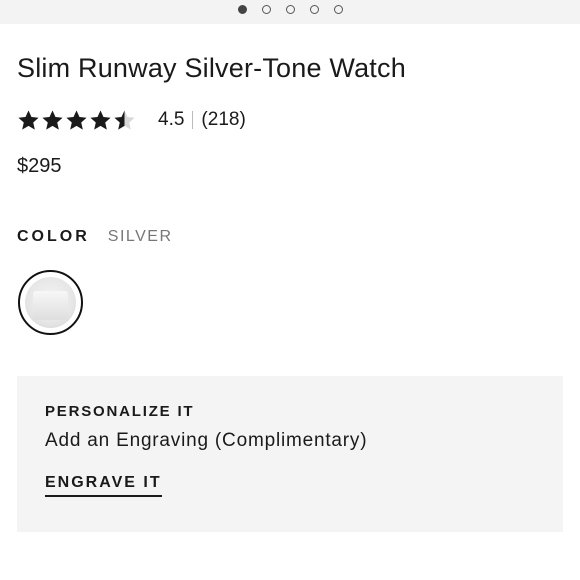  I want to click on star-half-icon, so click(124, 119).